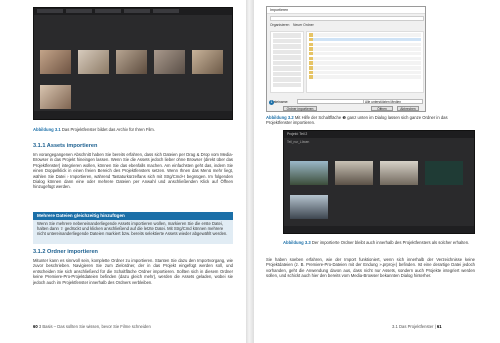 Image resolution: width=500 pixels, height=343 pixels. I want to click on book-spine, so click(250, 171).